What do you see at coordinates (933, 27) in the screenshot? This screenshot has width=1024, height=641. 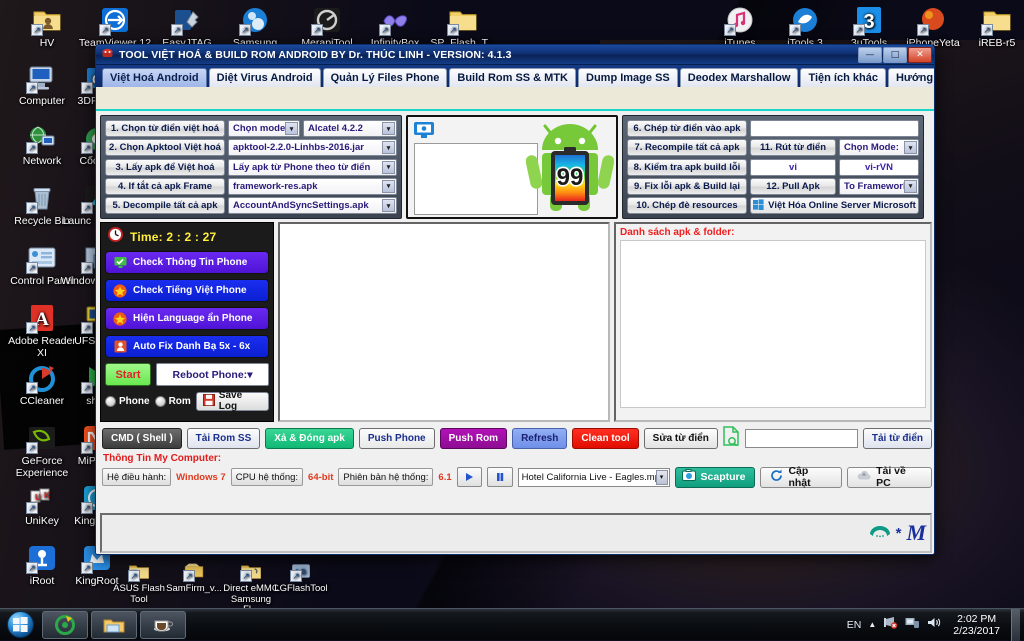 I see `dock-item-iphoneyeta: ↗ iPhoneYeta` at bounding box center [933, 27].